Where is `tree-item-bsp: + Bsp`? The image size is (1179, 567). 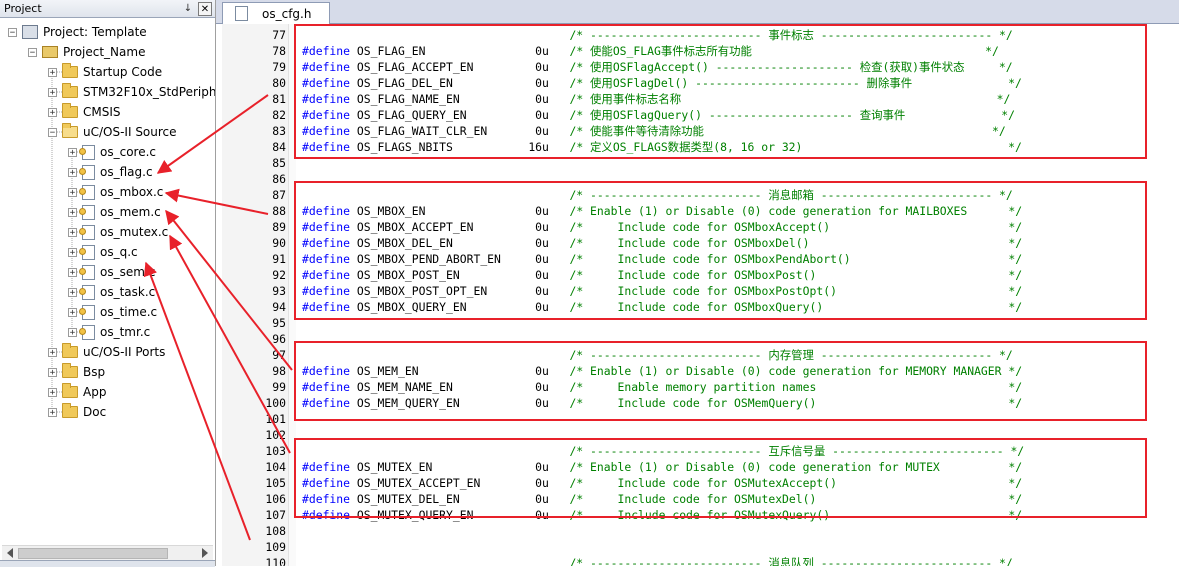 tree-item-bsp: + Bsp is located at coordinates (76, 372).